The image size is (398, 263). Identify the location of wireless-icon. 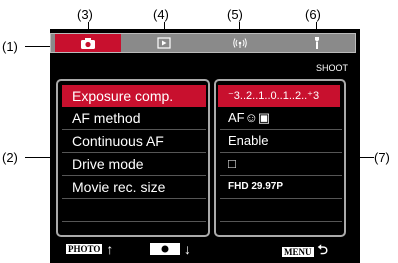
(240, 43).